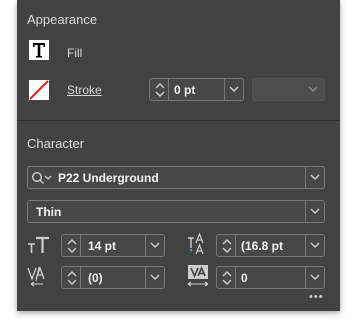 The image size is (357, 333). I want to click on leading-field: (16.8 pt, so click(270, 245).